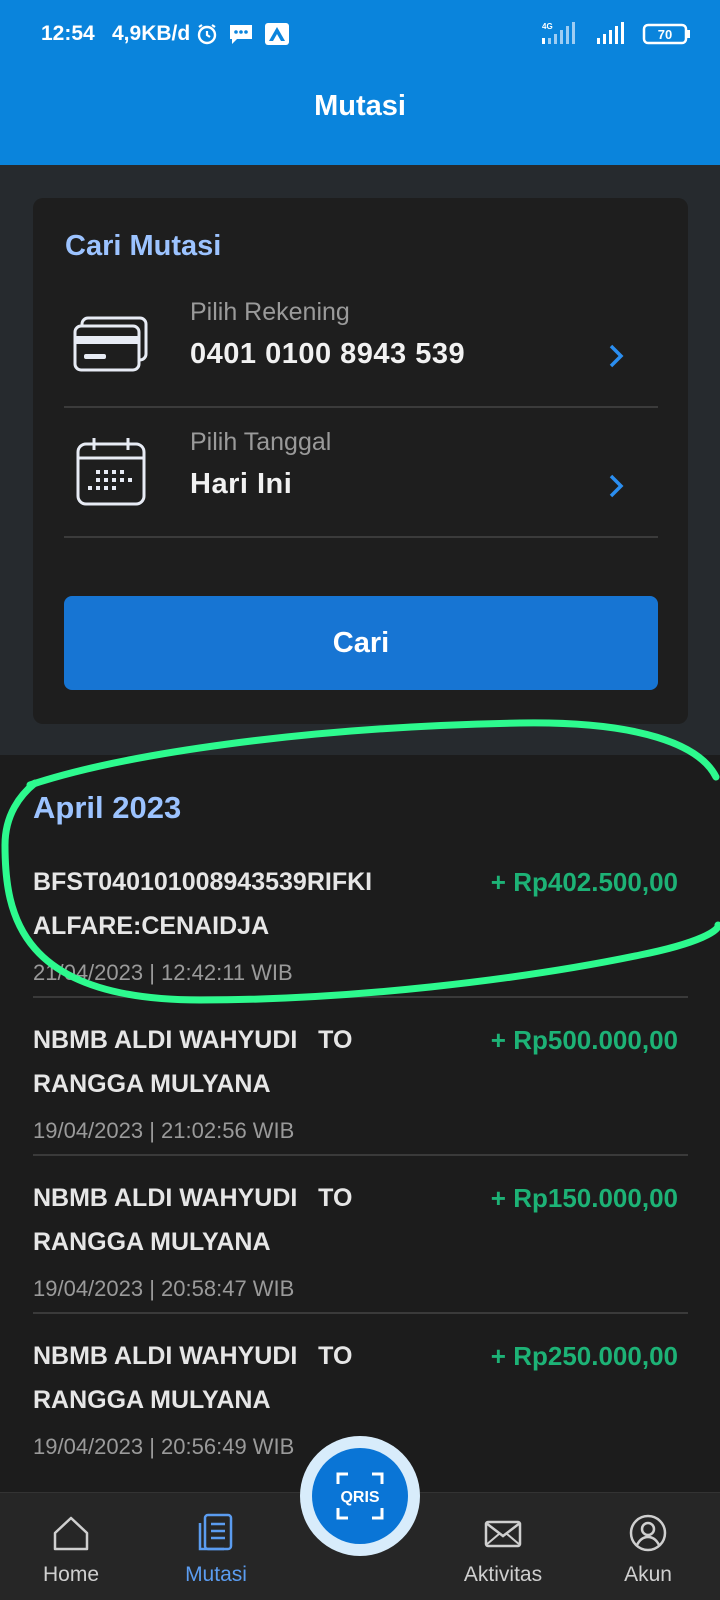  What do you see at coordinates (215, 1532) in the screenshot?
I see `document-icon` at bounding box center [215, 1532].